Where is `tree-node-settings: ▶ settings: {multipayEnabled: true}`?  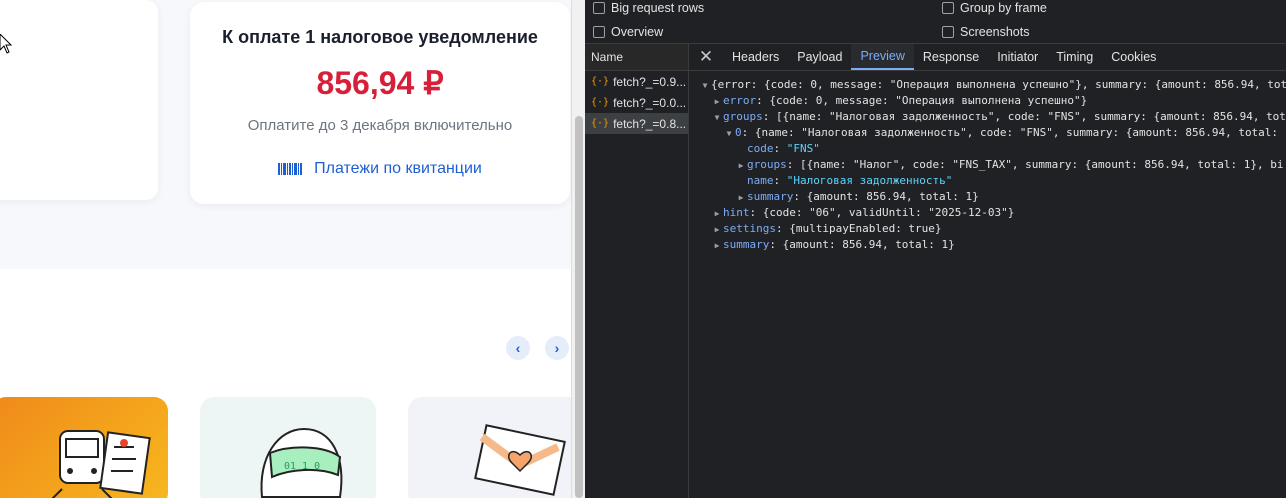
tree-node-settings: ▶ settings: {multipayEnabled: true} is located at coordinates (987, 229).